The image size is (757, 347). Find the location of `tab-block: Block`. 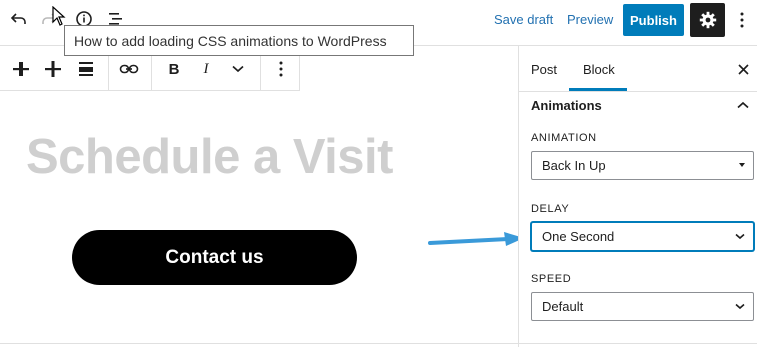

tab-block: Block is located at coordinates (599, 70).